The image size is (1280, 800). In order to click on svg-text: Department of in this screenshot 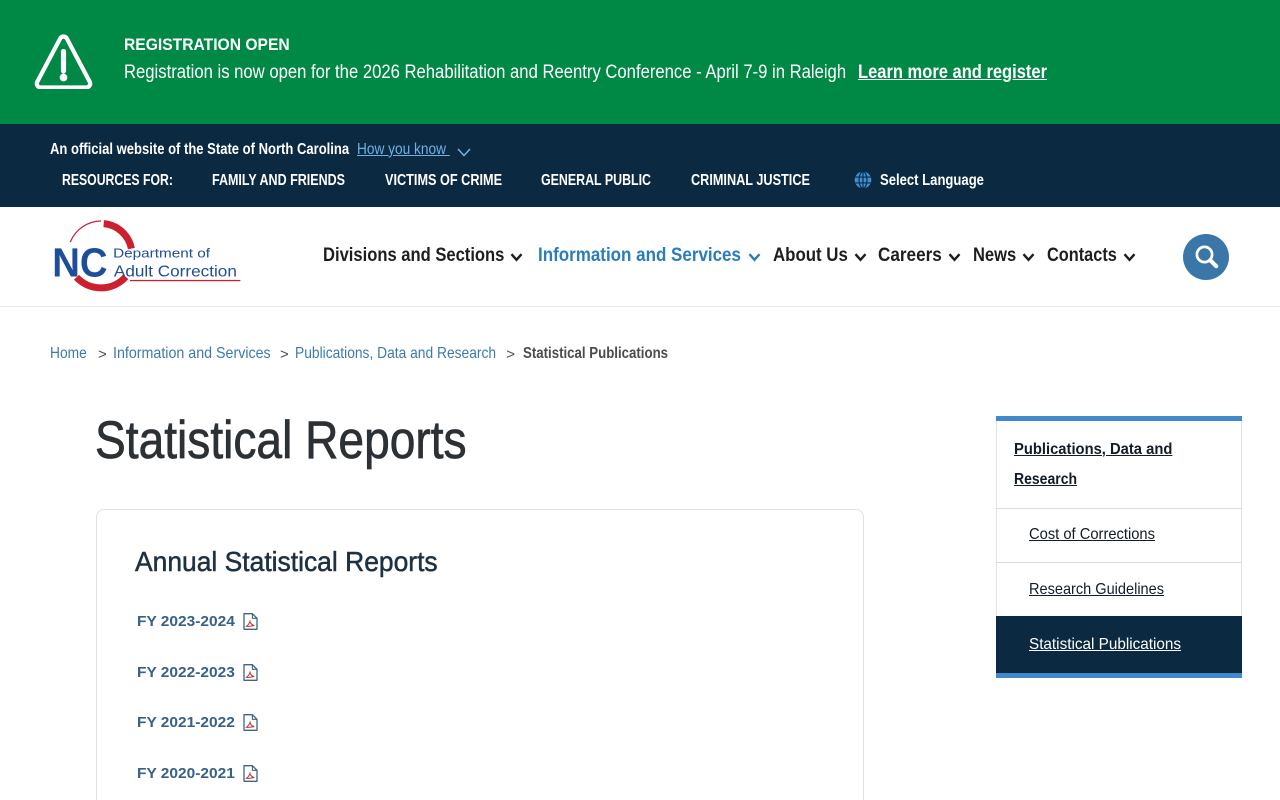, I will do `click(161, 252)`.